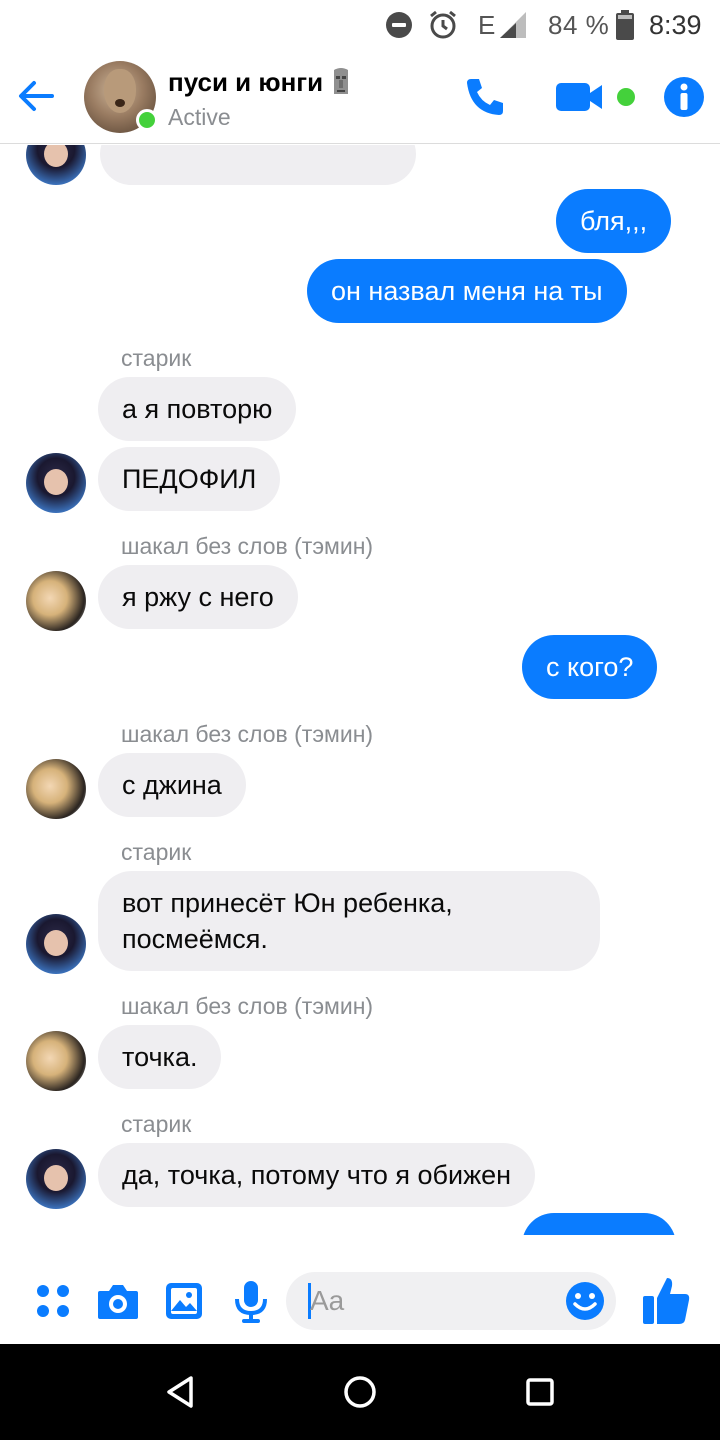  I want to click on video-call-button, so click(597, 97).